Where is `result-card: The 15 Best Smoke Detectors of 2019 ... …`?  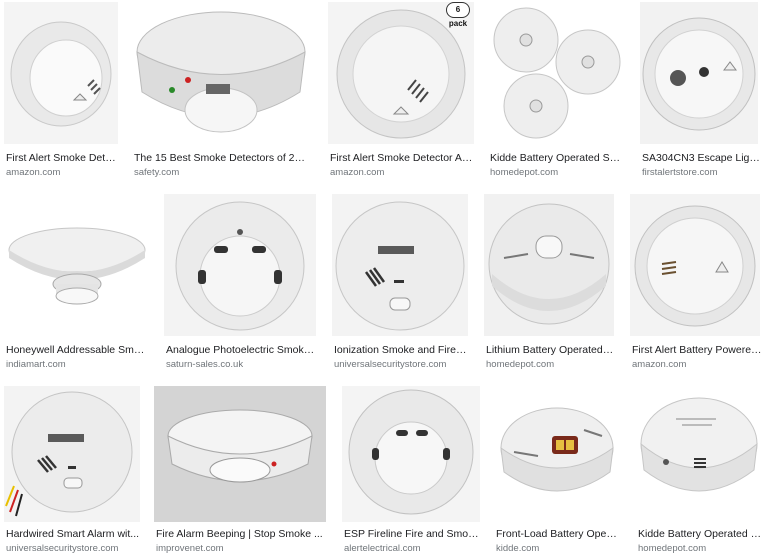 result-card: The 15 Best Smoke Detectors of 2019 ... … is located at coordinates (221, 91).